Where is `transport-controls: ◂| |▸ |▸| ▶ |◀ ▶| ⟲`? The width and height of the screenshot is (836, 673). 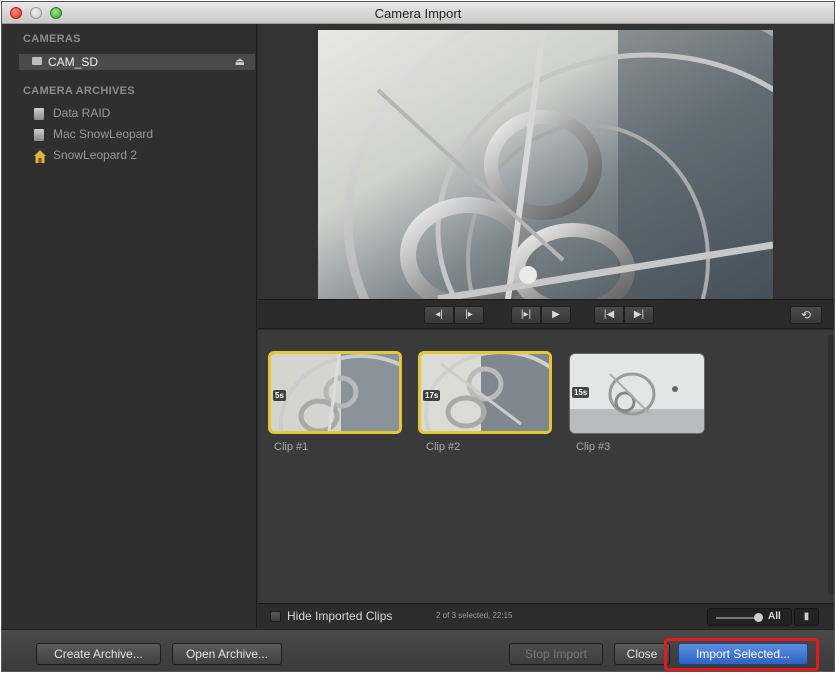
transport-controls: ◂| |▸ |▸| ▶ |◀ ▶| ⟲ is located at coordinates (546, 314).